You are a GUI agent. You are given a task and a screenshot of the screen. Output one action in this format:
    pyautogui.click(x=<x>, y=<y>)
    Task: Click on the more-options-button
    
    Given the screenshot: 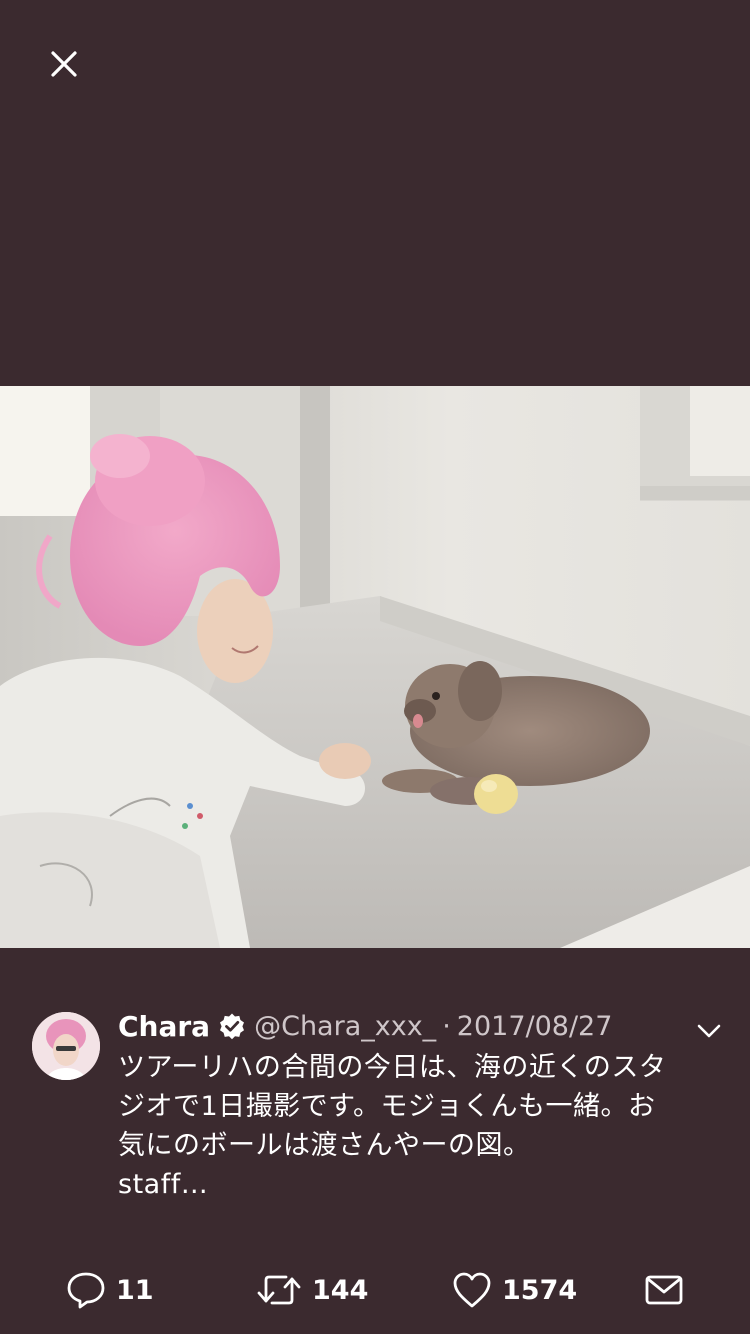 What is the action you would take?
    pyautogui.click(x=709, y=1031)
    